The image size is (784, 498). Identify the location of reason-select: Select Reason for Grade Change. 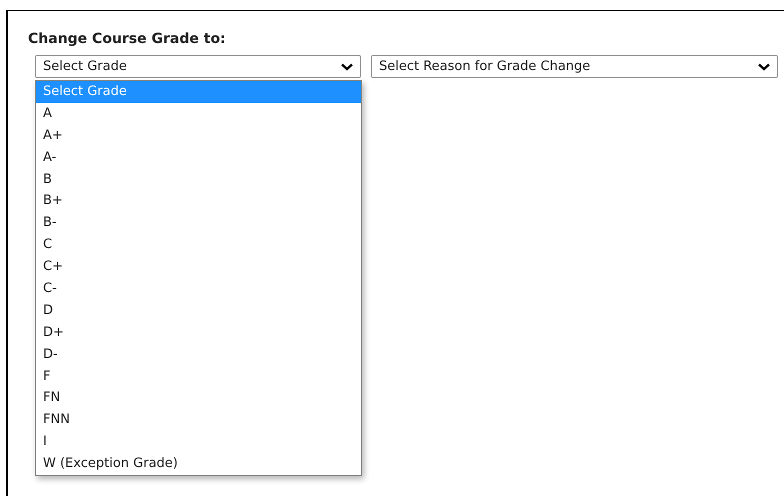
(574, 66).